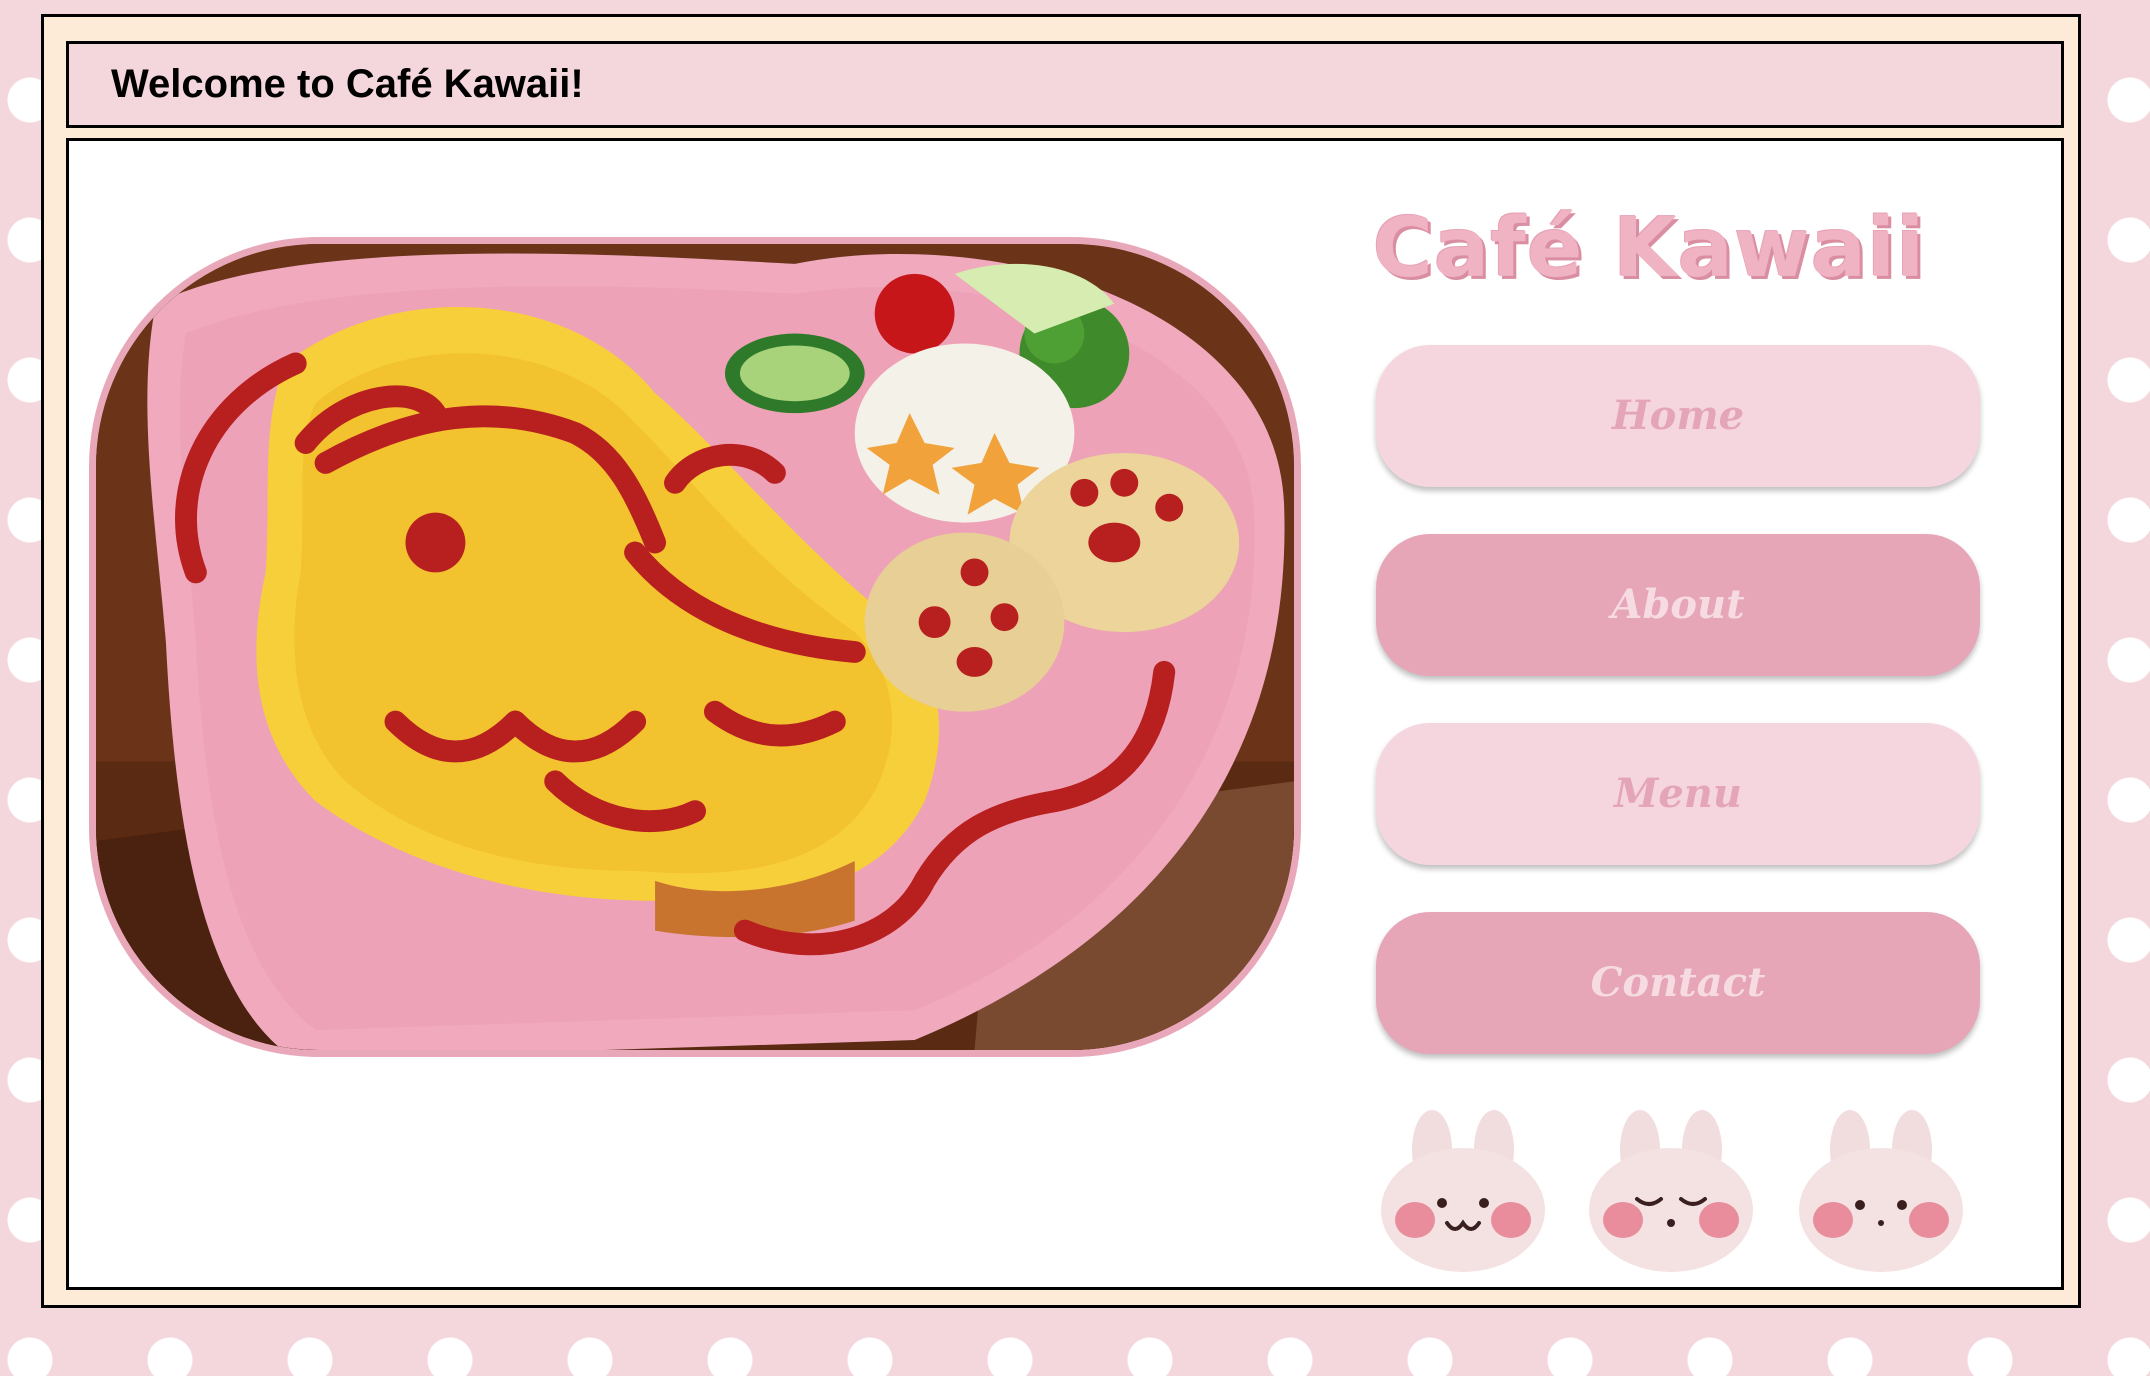  I want to click on brand-logo: Café Kawaii, so click(1649, 248).